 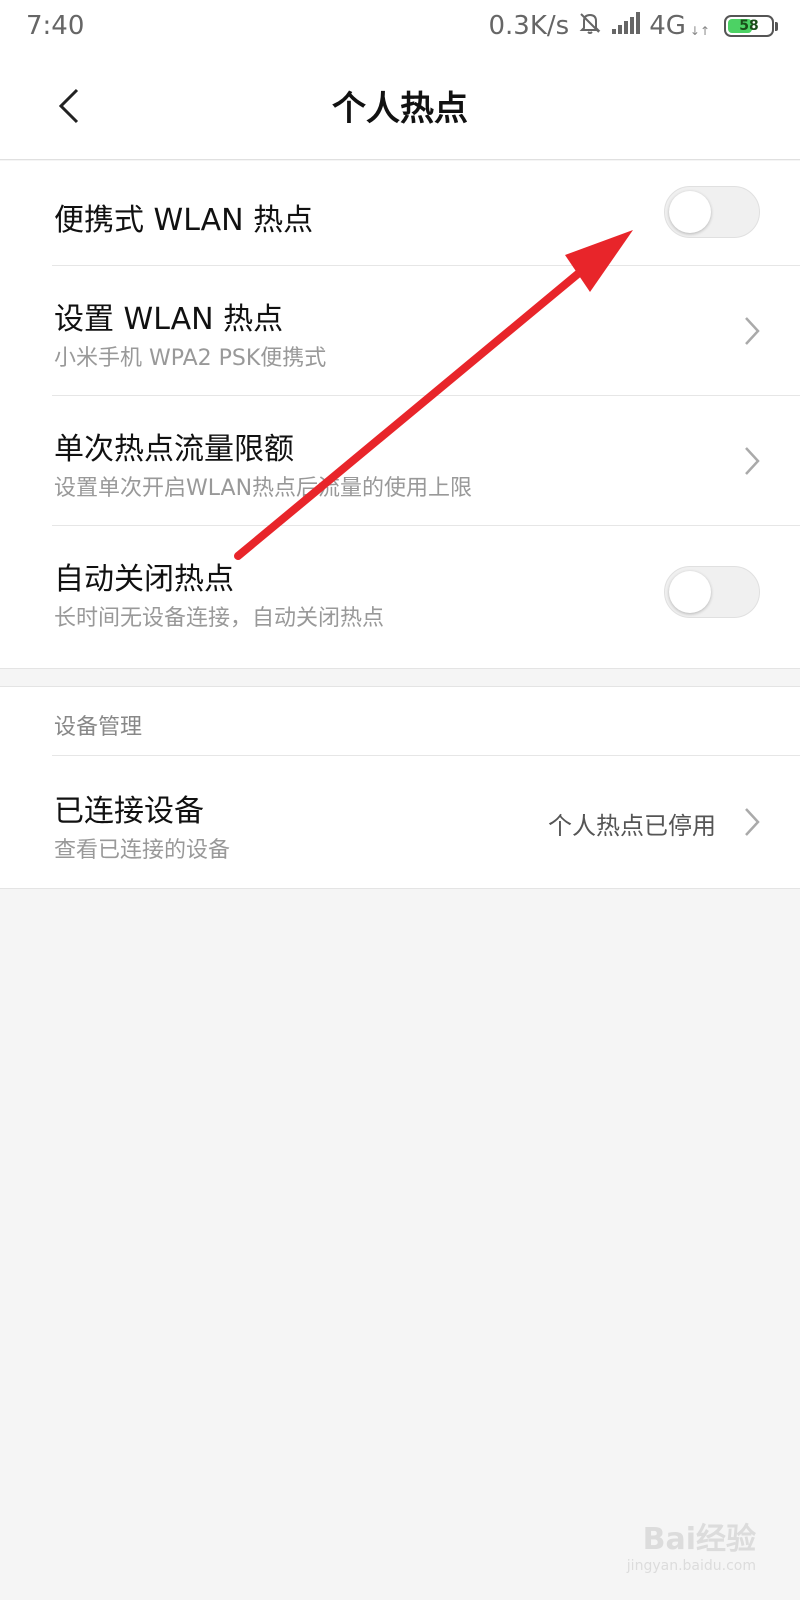 What do you see at coordinates (144, 579) in the screenshot?
I see `auto-close-title: 自动关闭热点` at bounding box center [144, 579].